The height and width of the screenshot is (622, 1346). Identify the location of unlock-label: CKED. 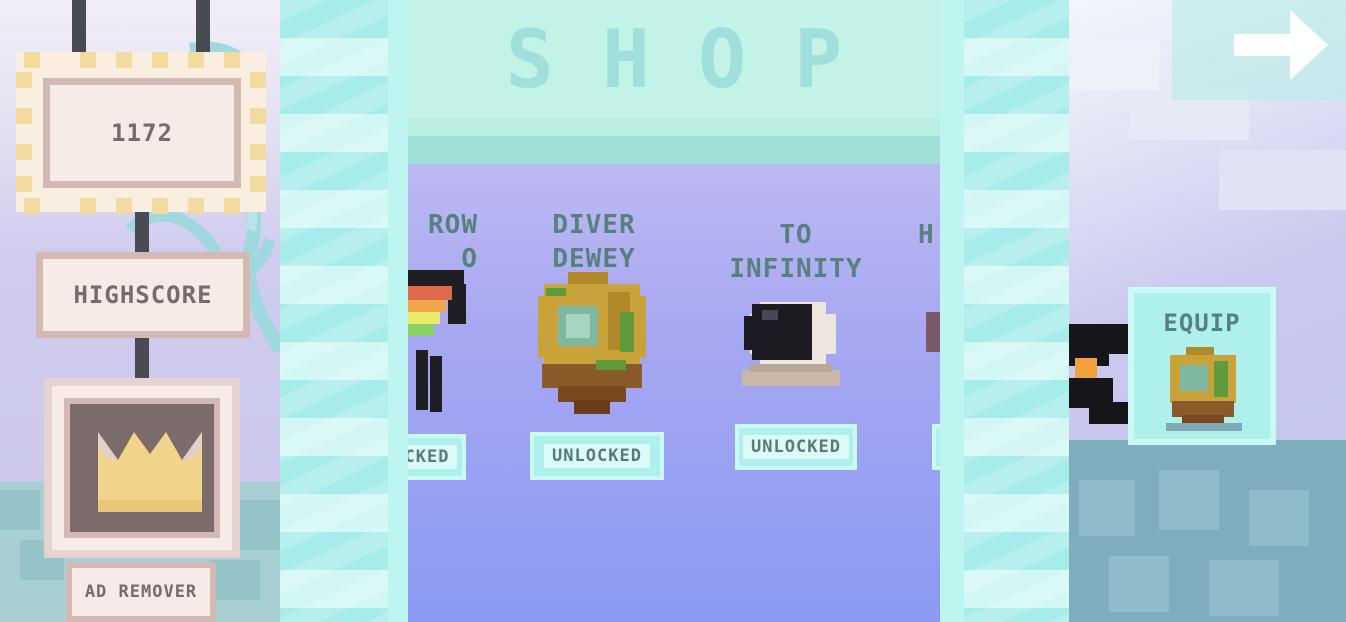
(433, 457).